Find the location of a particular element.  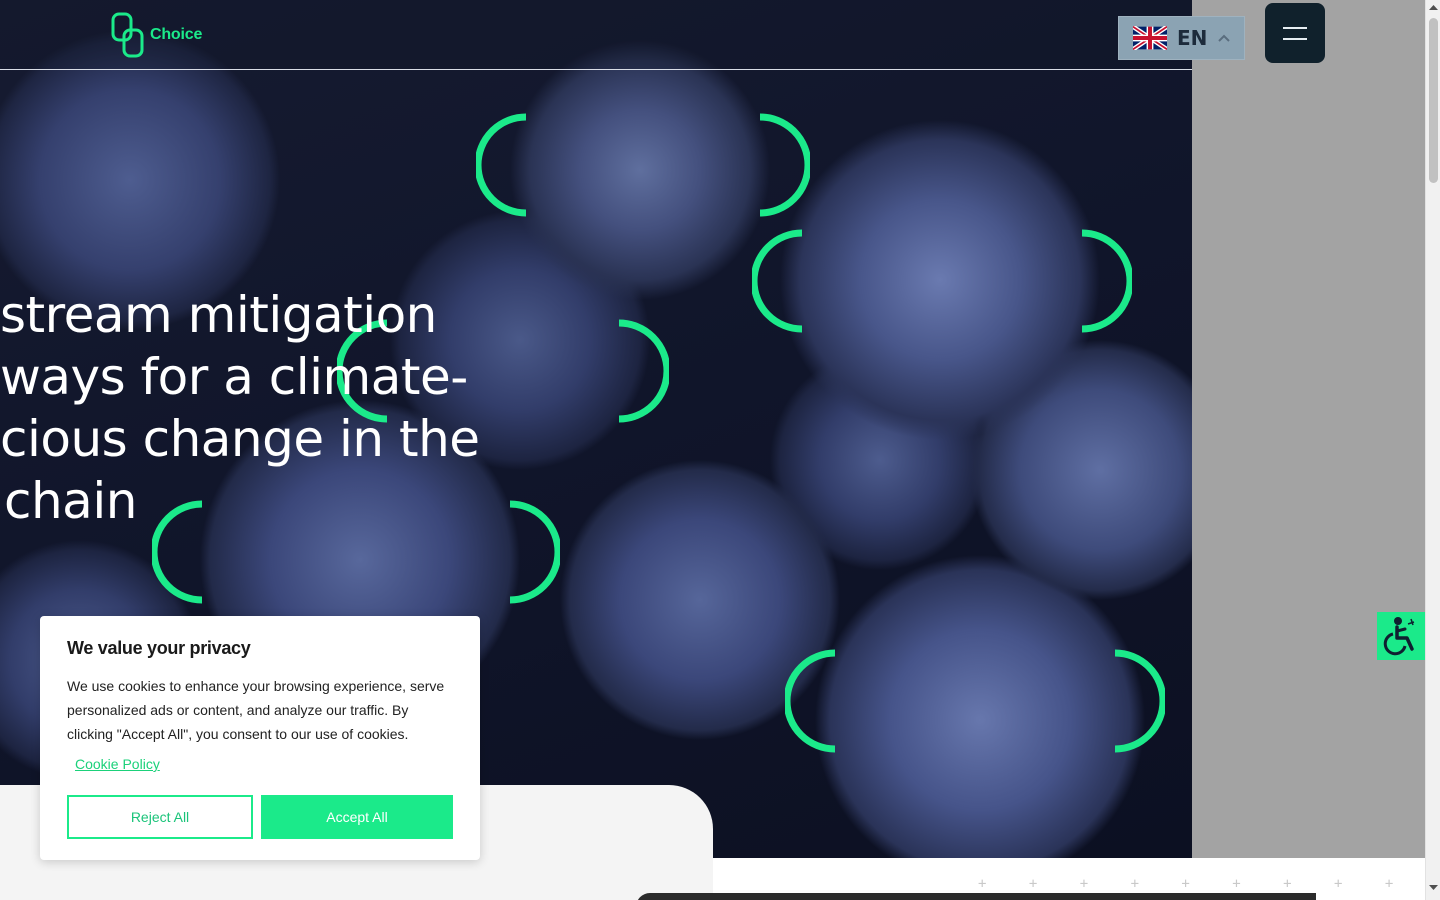

hamburger-menu-icon is located at coordinates (1295, 27).